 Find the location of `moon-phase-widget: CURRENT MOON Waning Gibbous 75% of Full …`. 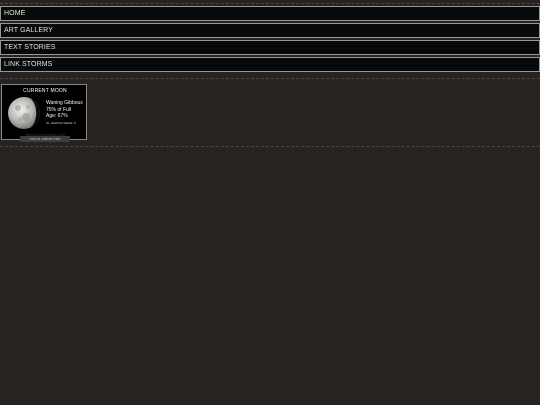

moon-phase-widget: CURRENT MOON Waning Gibbous 75% of Full … is located at coordinates (44, 113).